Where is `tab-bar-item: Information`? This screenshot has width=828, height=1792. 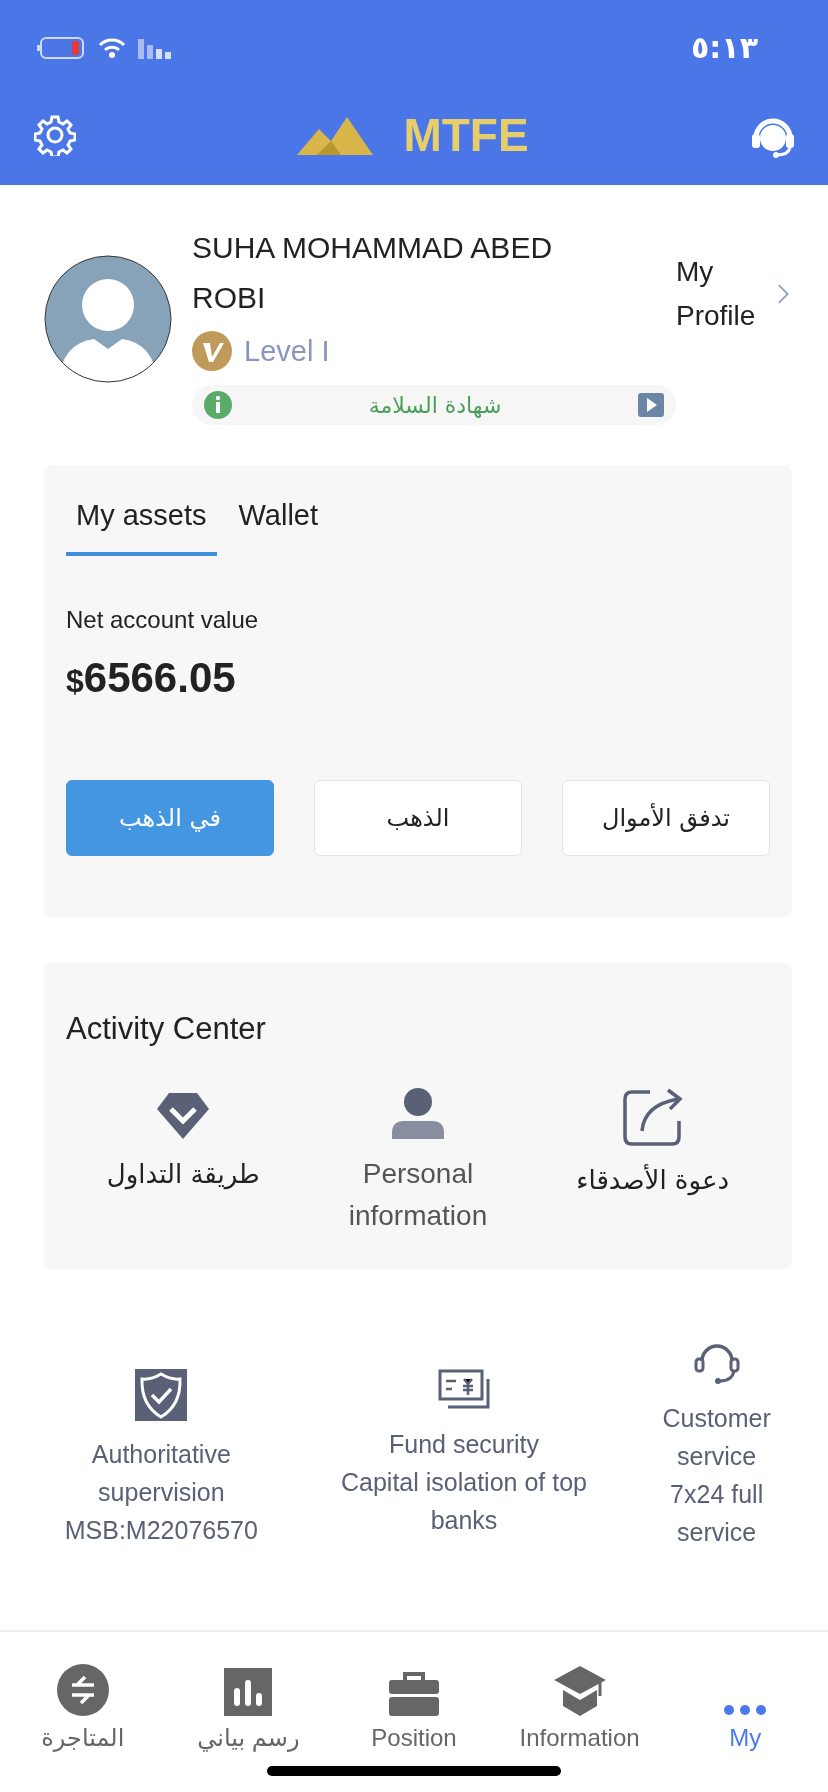
tab-bar-item: Information is located at coordinates (579, 1702).